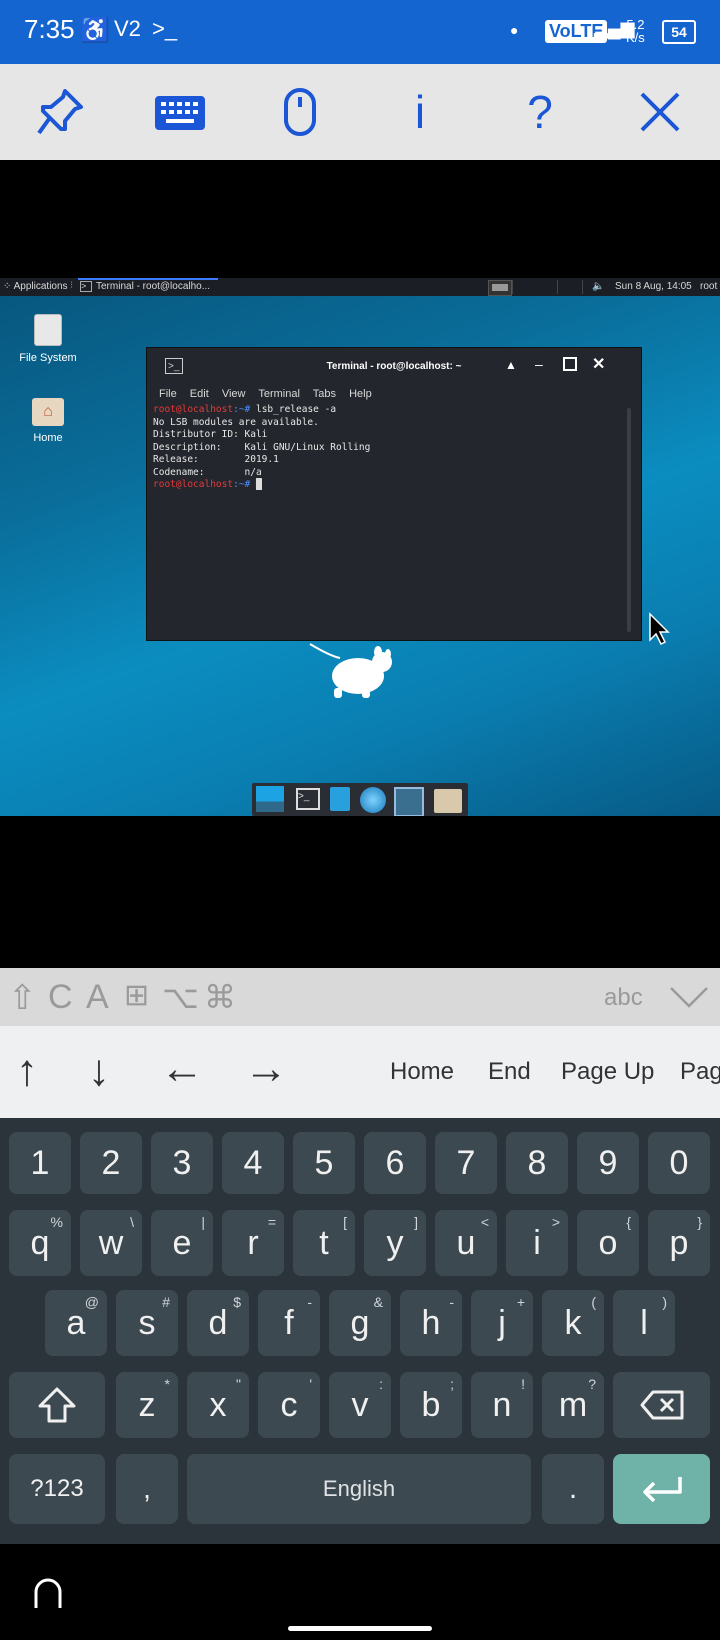  Describe the element at coordinates (300, 112) in the screenshot. I see `mouse-button` at that location.